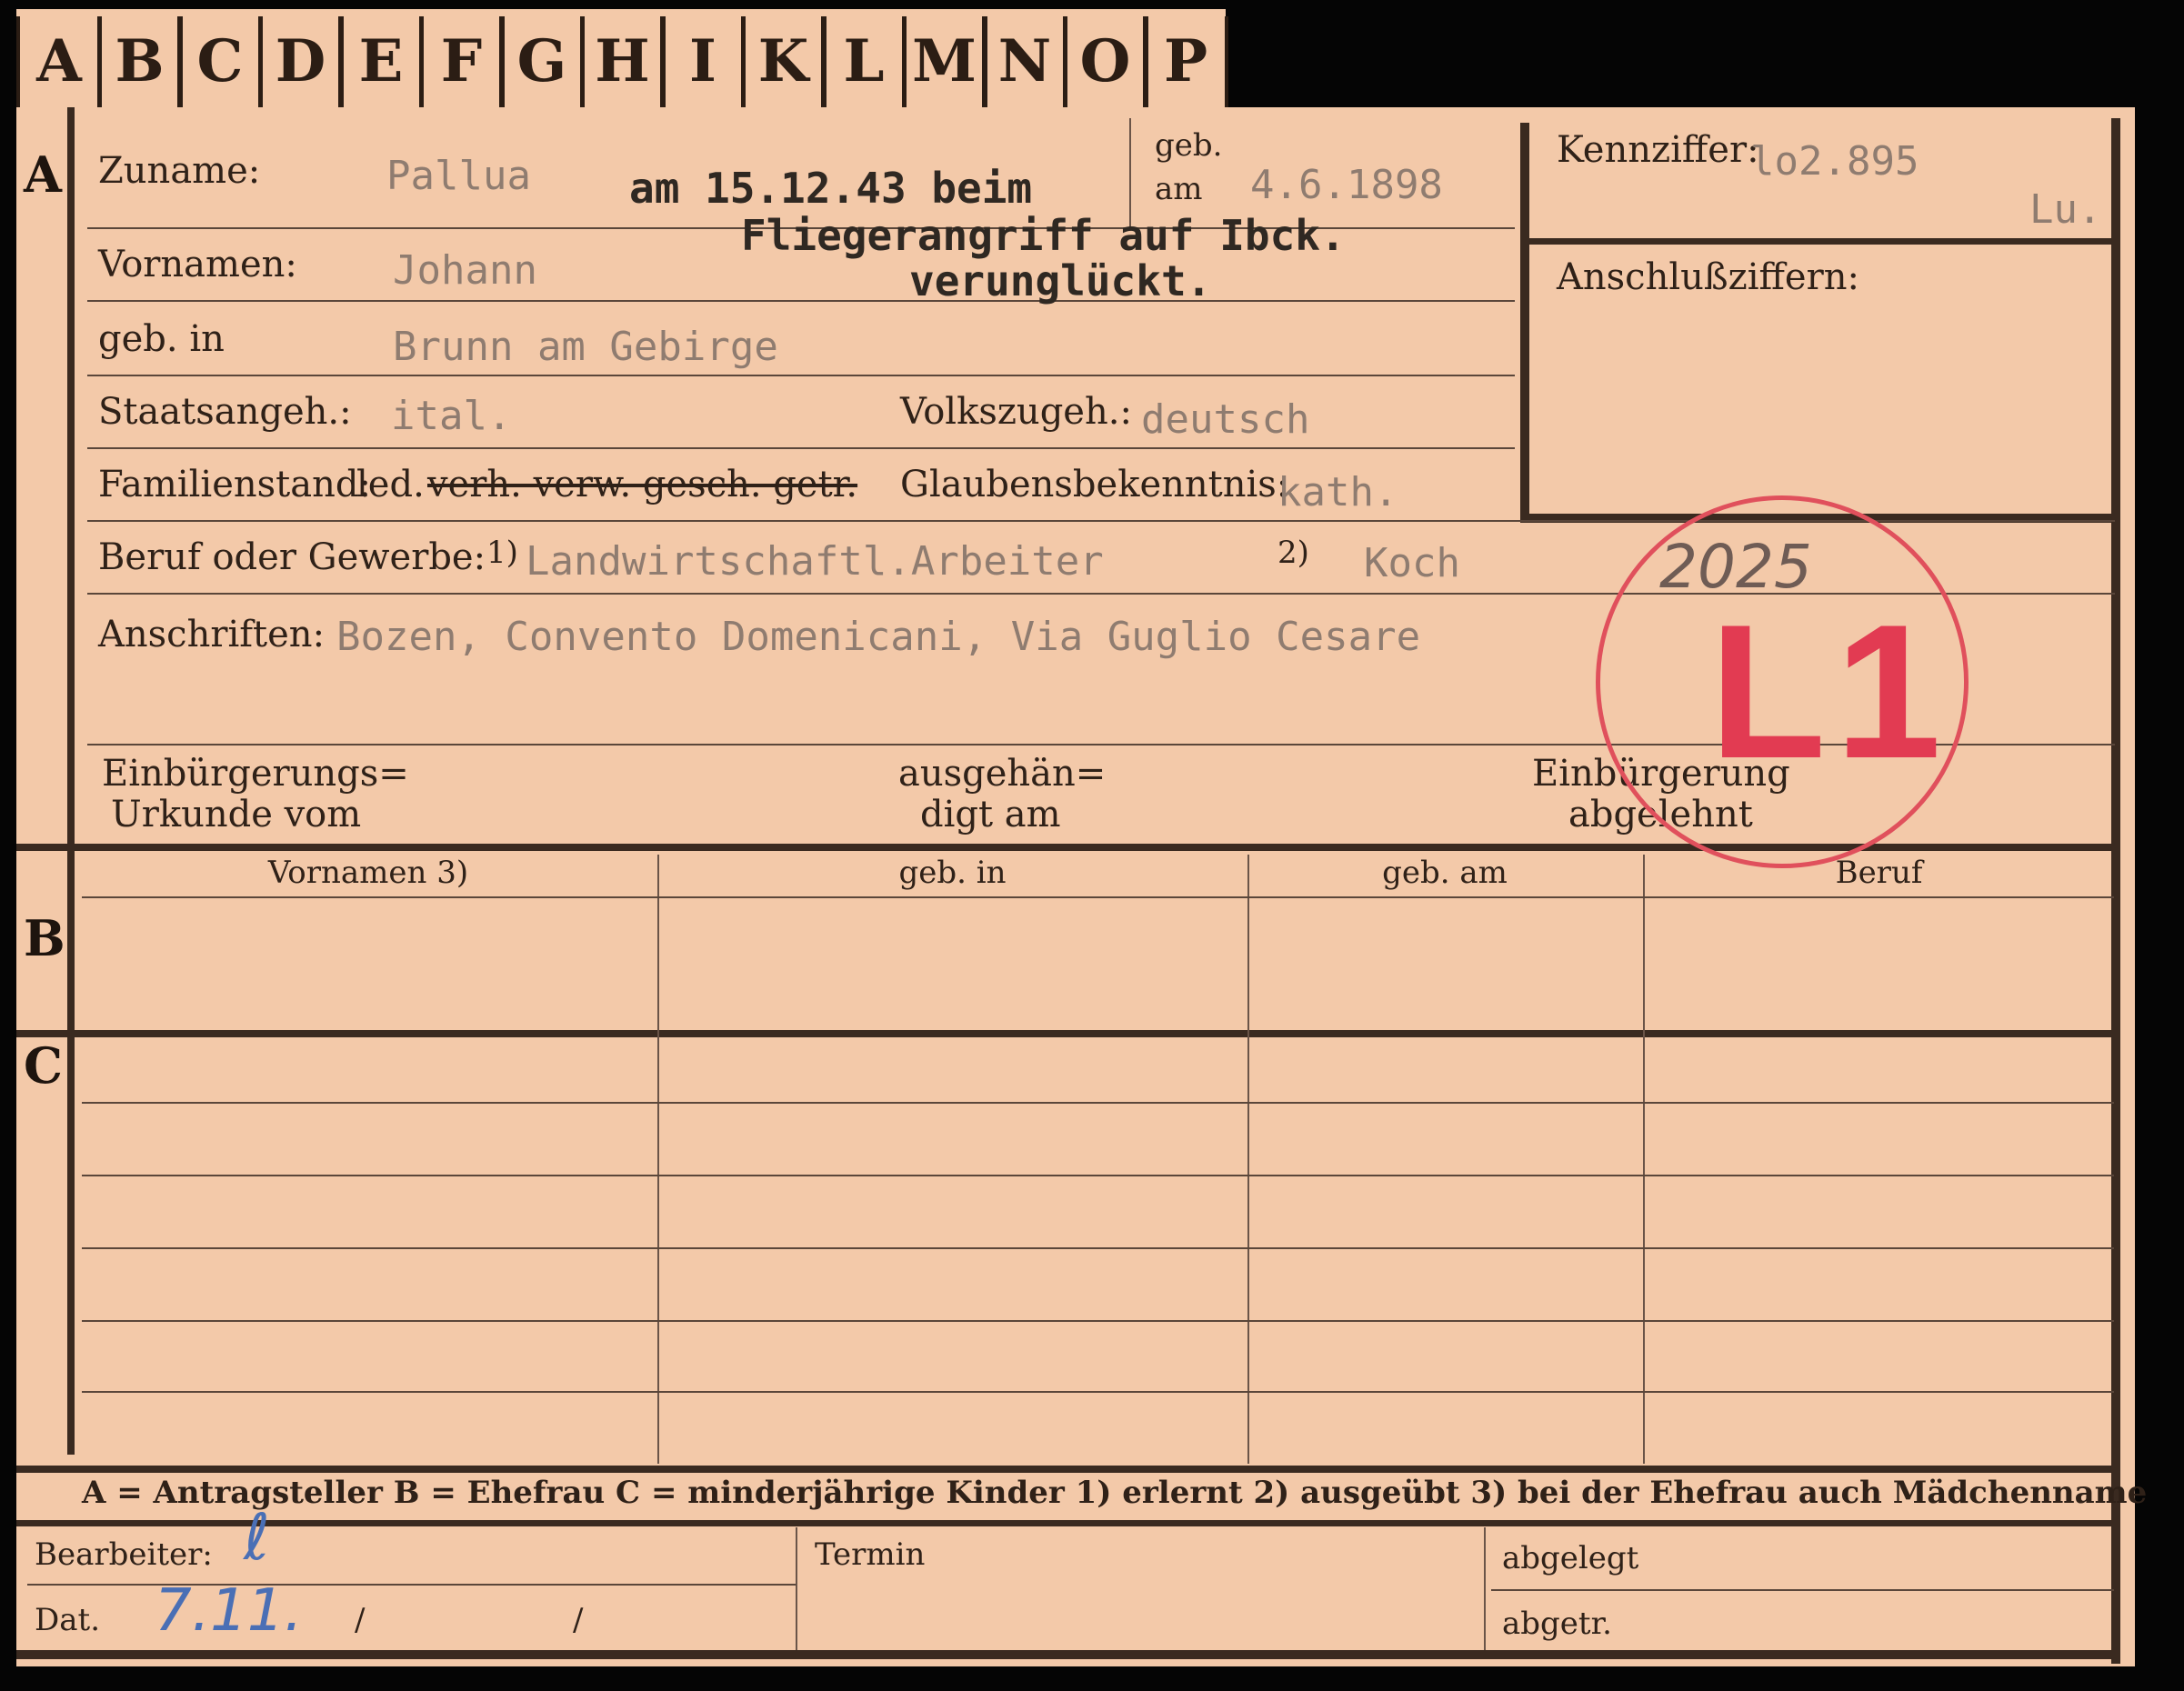 The width and height of the screenshot is (2184, 1691). I want to click on left-margin-rule-lower, so click(71, 1150).